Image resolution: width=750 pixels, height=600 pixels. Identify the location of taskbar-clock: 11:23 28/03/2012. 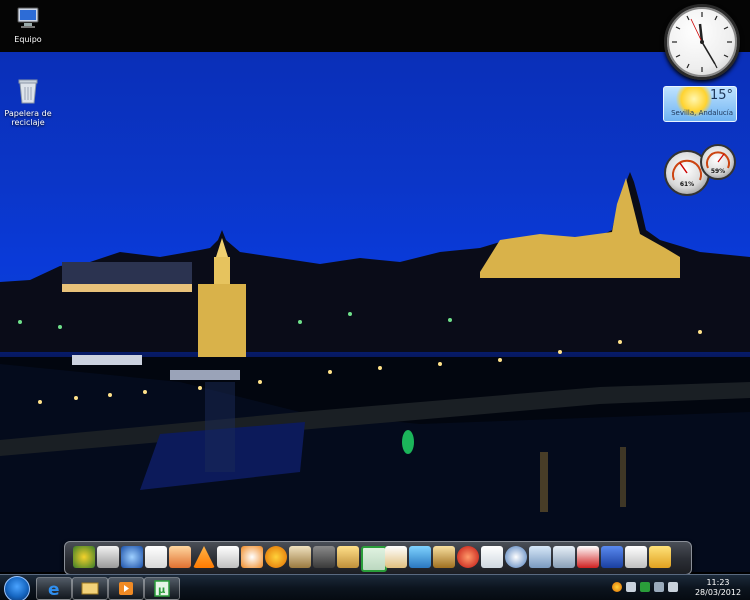
(718, 588).